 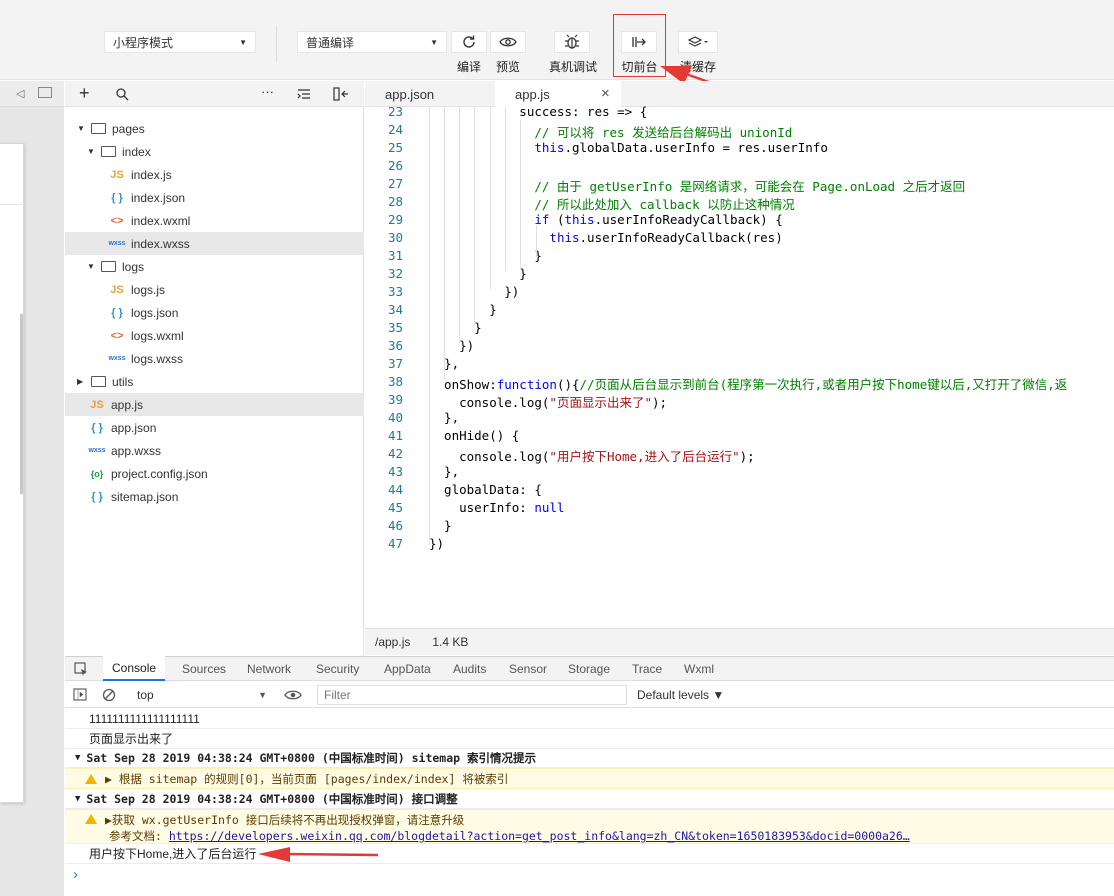 What do you see at coordinates (474, 435) in the screenshot?
I see `code-text: onHide() {` at bounding box center [474, 435].